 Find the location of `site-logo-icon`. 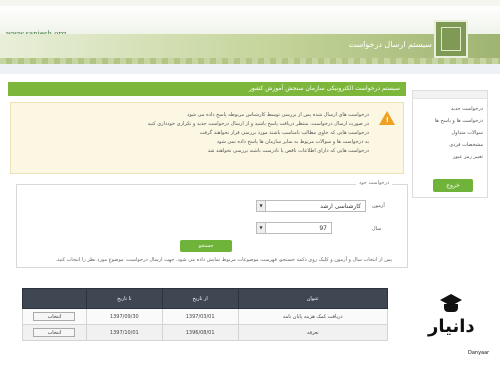

site-logo-icon is located at coordinates (451, 39).